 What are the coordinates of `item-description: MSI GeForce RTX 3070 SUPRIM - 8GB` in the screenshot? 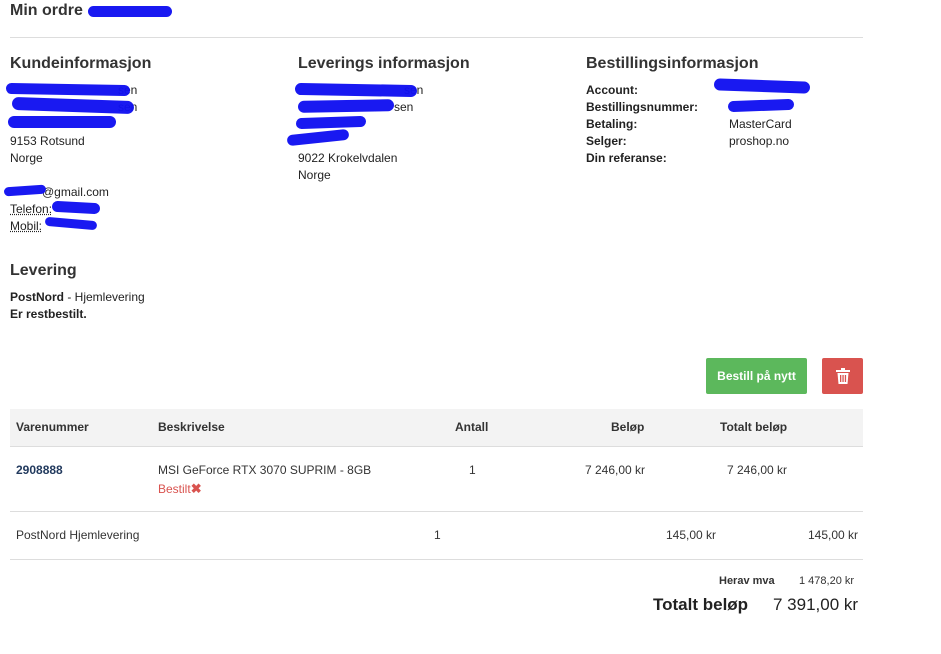 It's located at (264, 470).